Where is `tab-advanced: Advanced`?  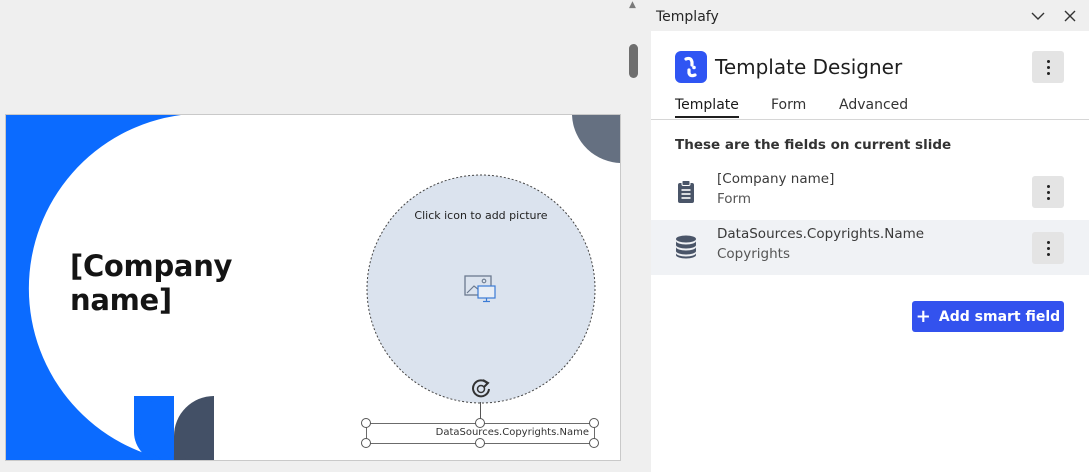 tab-advanced: Advanced is located at coordinates (873, 105).